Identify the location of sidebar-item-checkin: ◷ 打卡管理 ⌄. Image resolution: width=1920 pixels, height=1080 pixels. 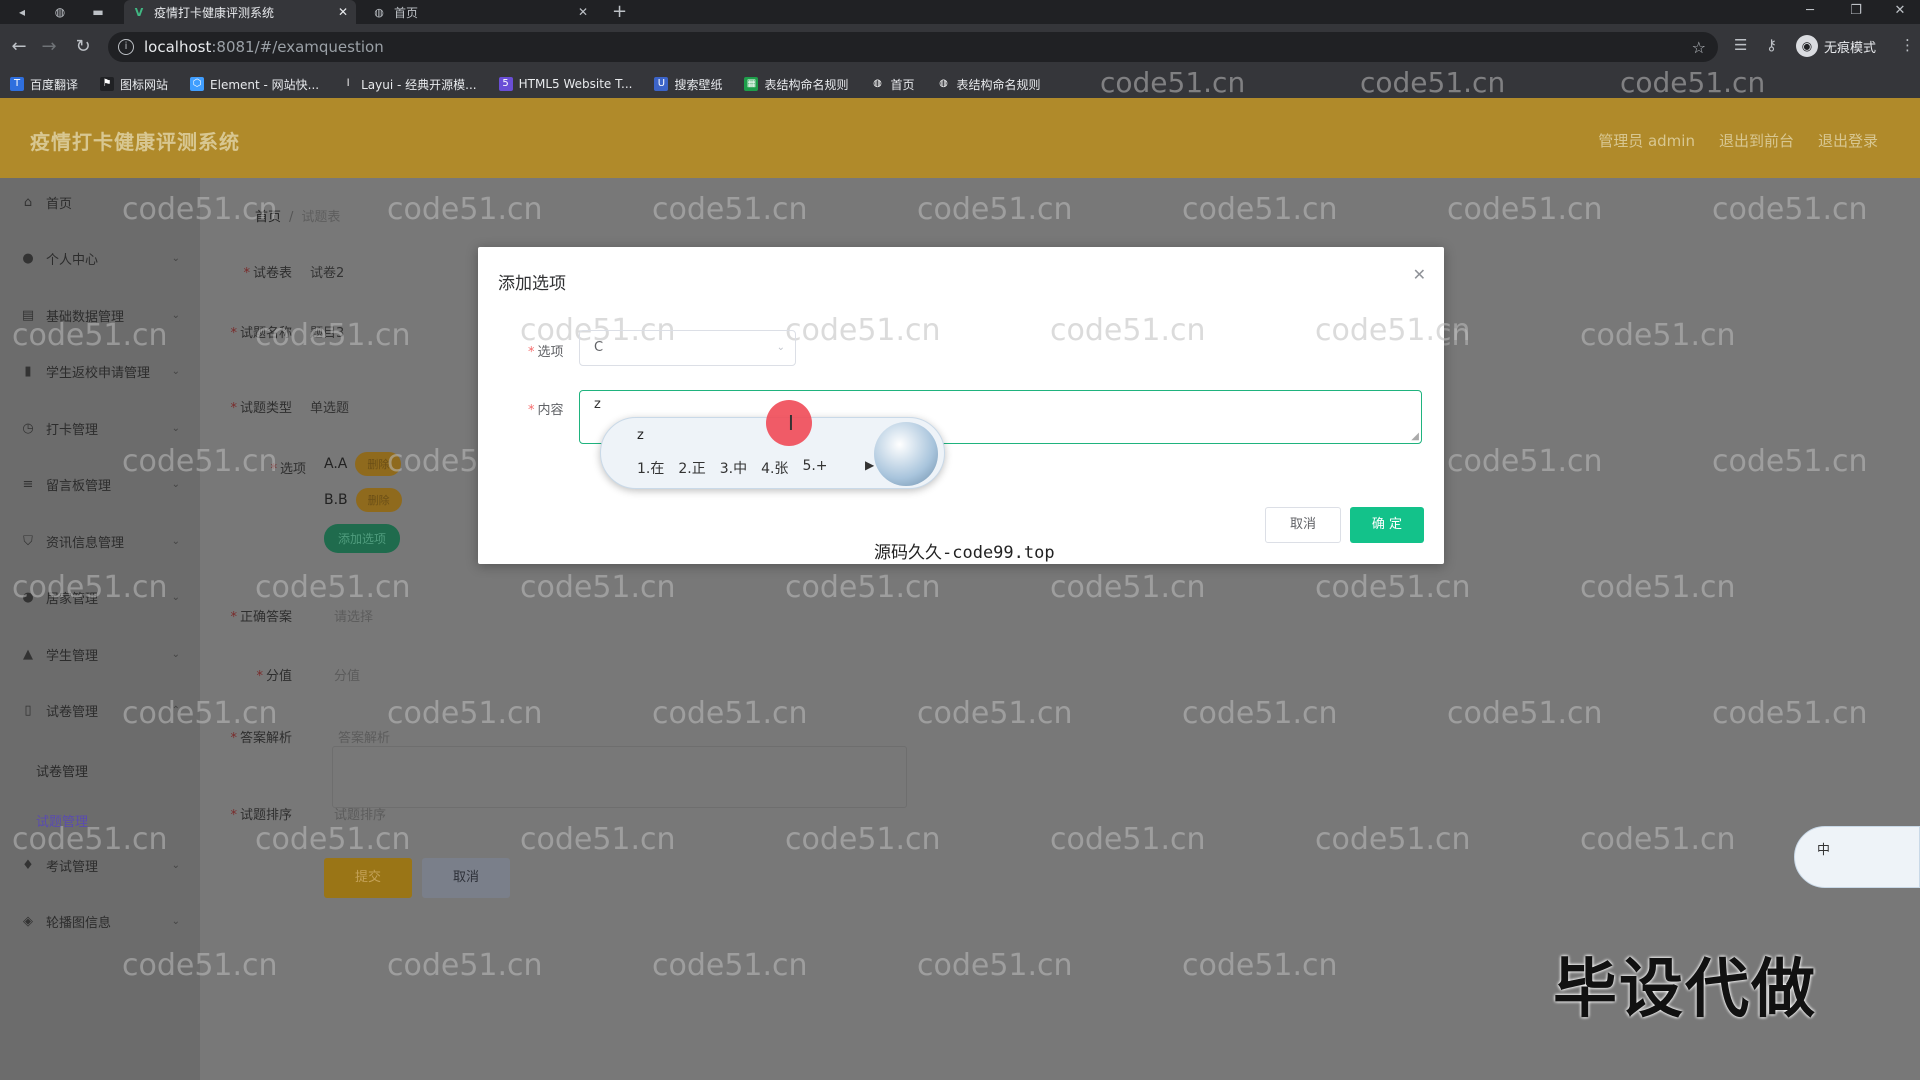
(100, 428).